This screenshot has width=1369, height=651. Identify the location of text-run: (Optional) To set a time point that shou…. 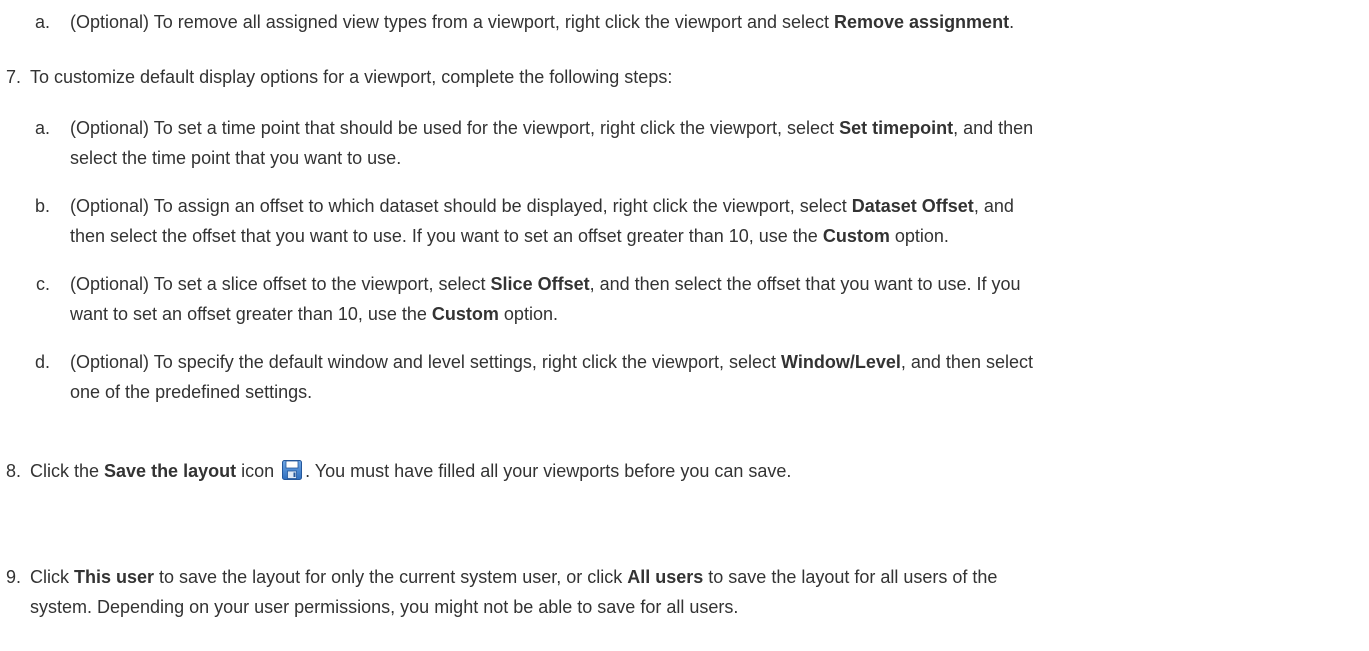
(455, 128).